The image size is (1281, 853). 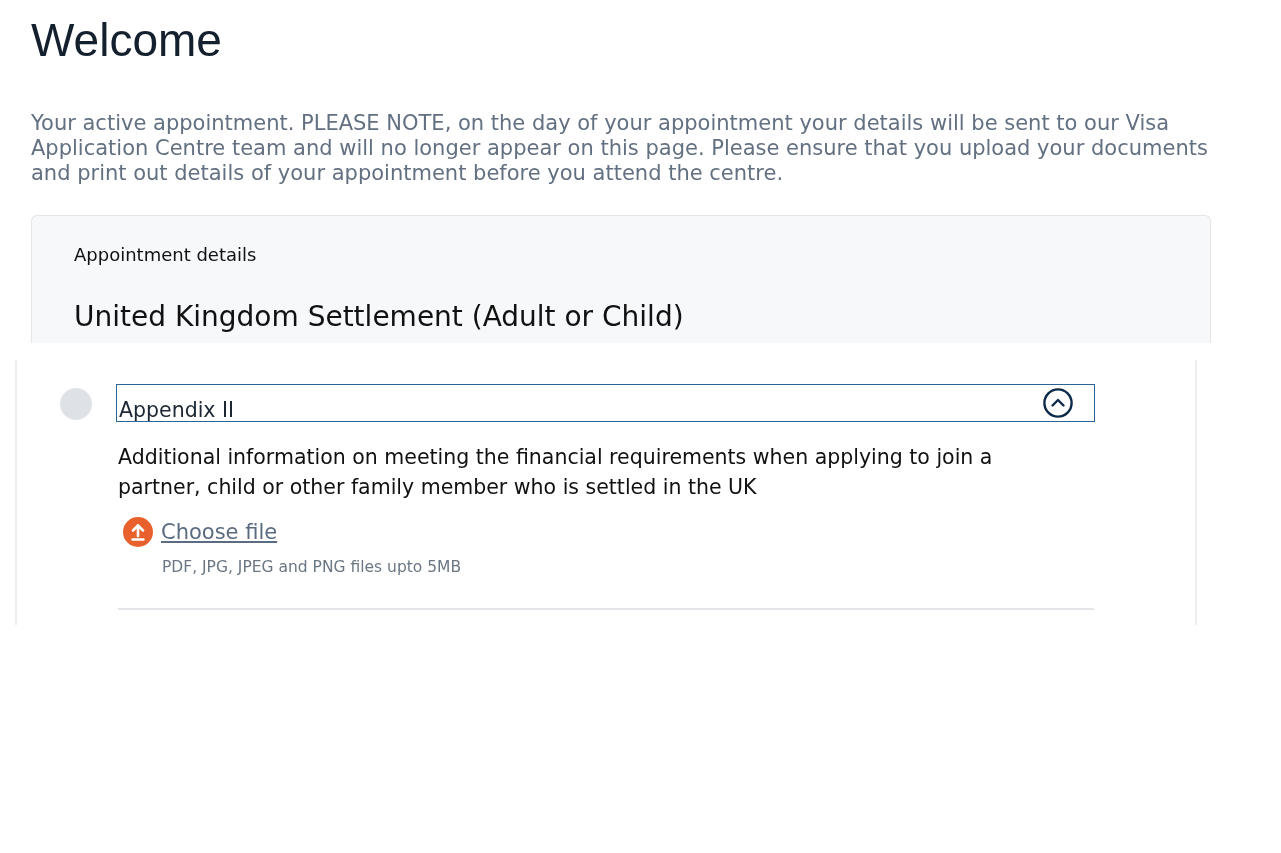 I want to click on upload-icon, so click(x=138, y=532).